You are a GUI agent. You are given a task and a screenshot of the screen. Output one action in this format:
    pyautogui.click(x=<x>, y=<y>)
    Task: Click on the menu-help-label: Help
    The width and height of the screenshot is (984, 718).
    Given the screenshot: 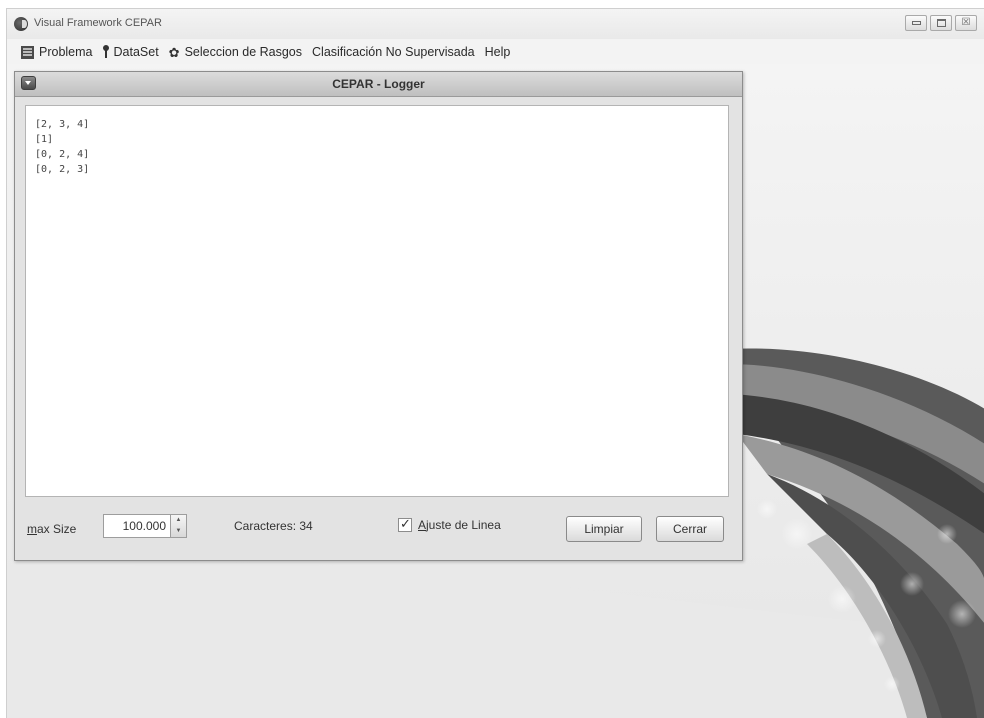 What is the action you would take?
    pyautogui.click(x=497, y=52)
    